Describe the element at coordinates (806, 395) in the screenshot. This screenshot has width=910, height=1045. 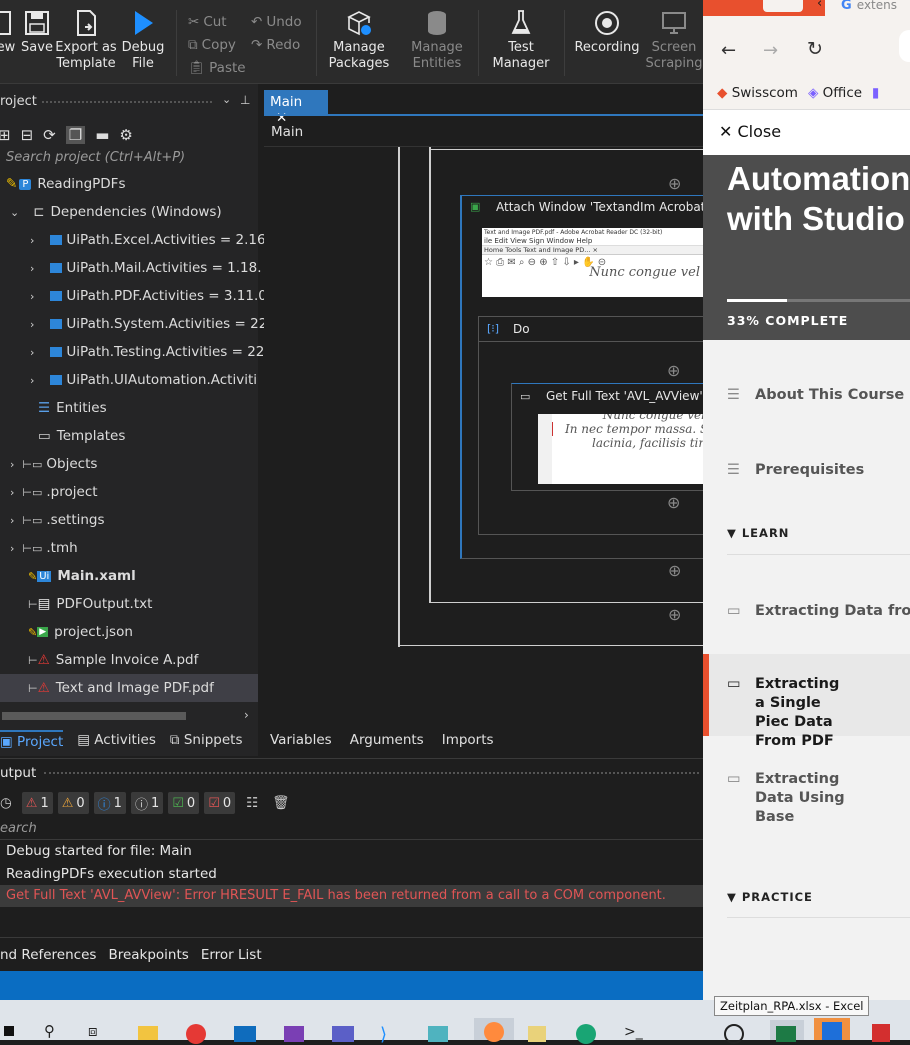
I see `lesson-about: ☰ About This Course` at that location.